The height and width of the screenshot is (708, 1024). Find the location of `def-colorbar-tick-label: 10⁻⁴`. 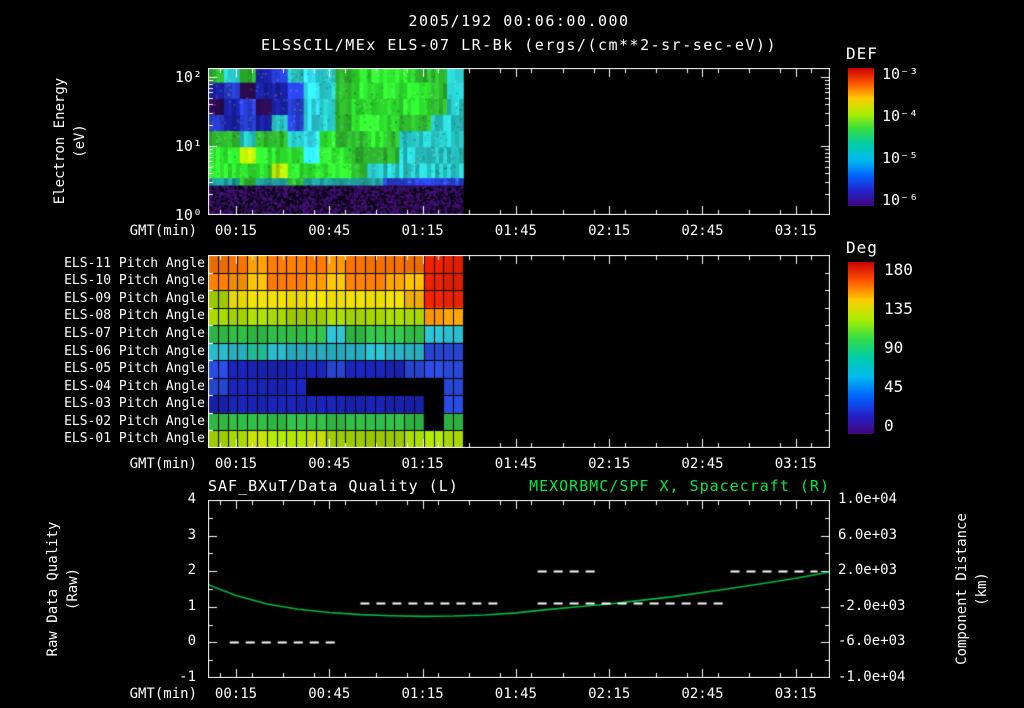

def-colorbar-tick-label: 10⁻⁴ is located at coordinates (900, 116).